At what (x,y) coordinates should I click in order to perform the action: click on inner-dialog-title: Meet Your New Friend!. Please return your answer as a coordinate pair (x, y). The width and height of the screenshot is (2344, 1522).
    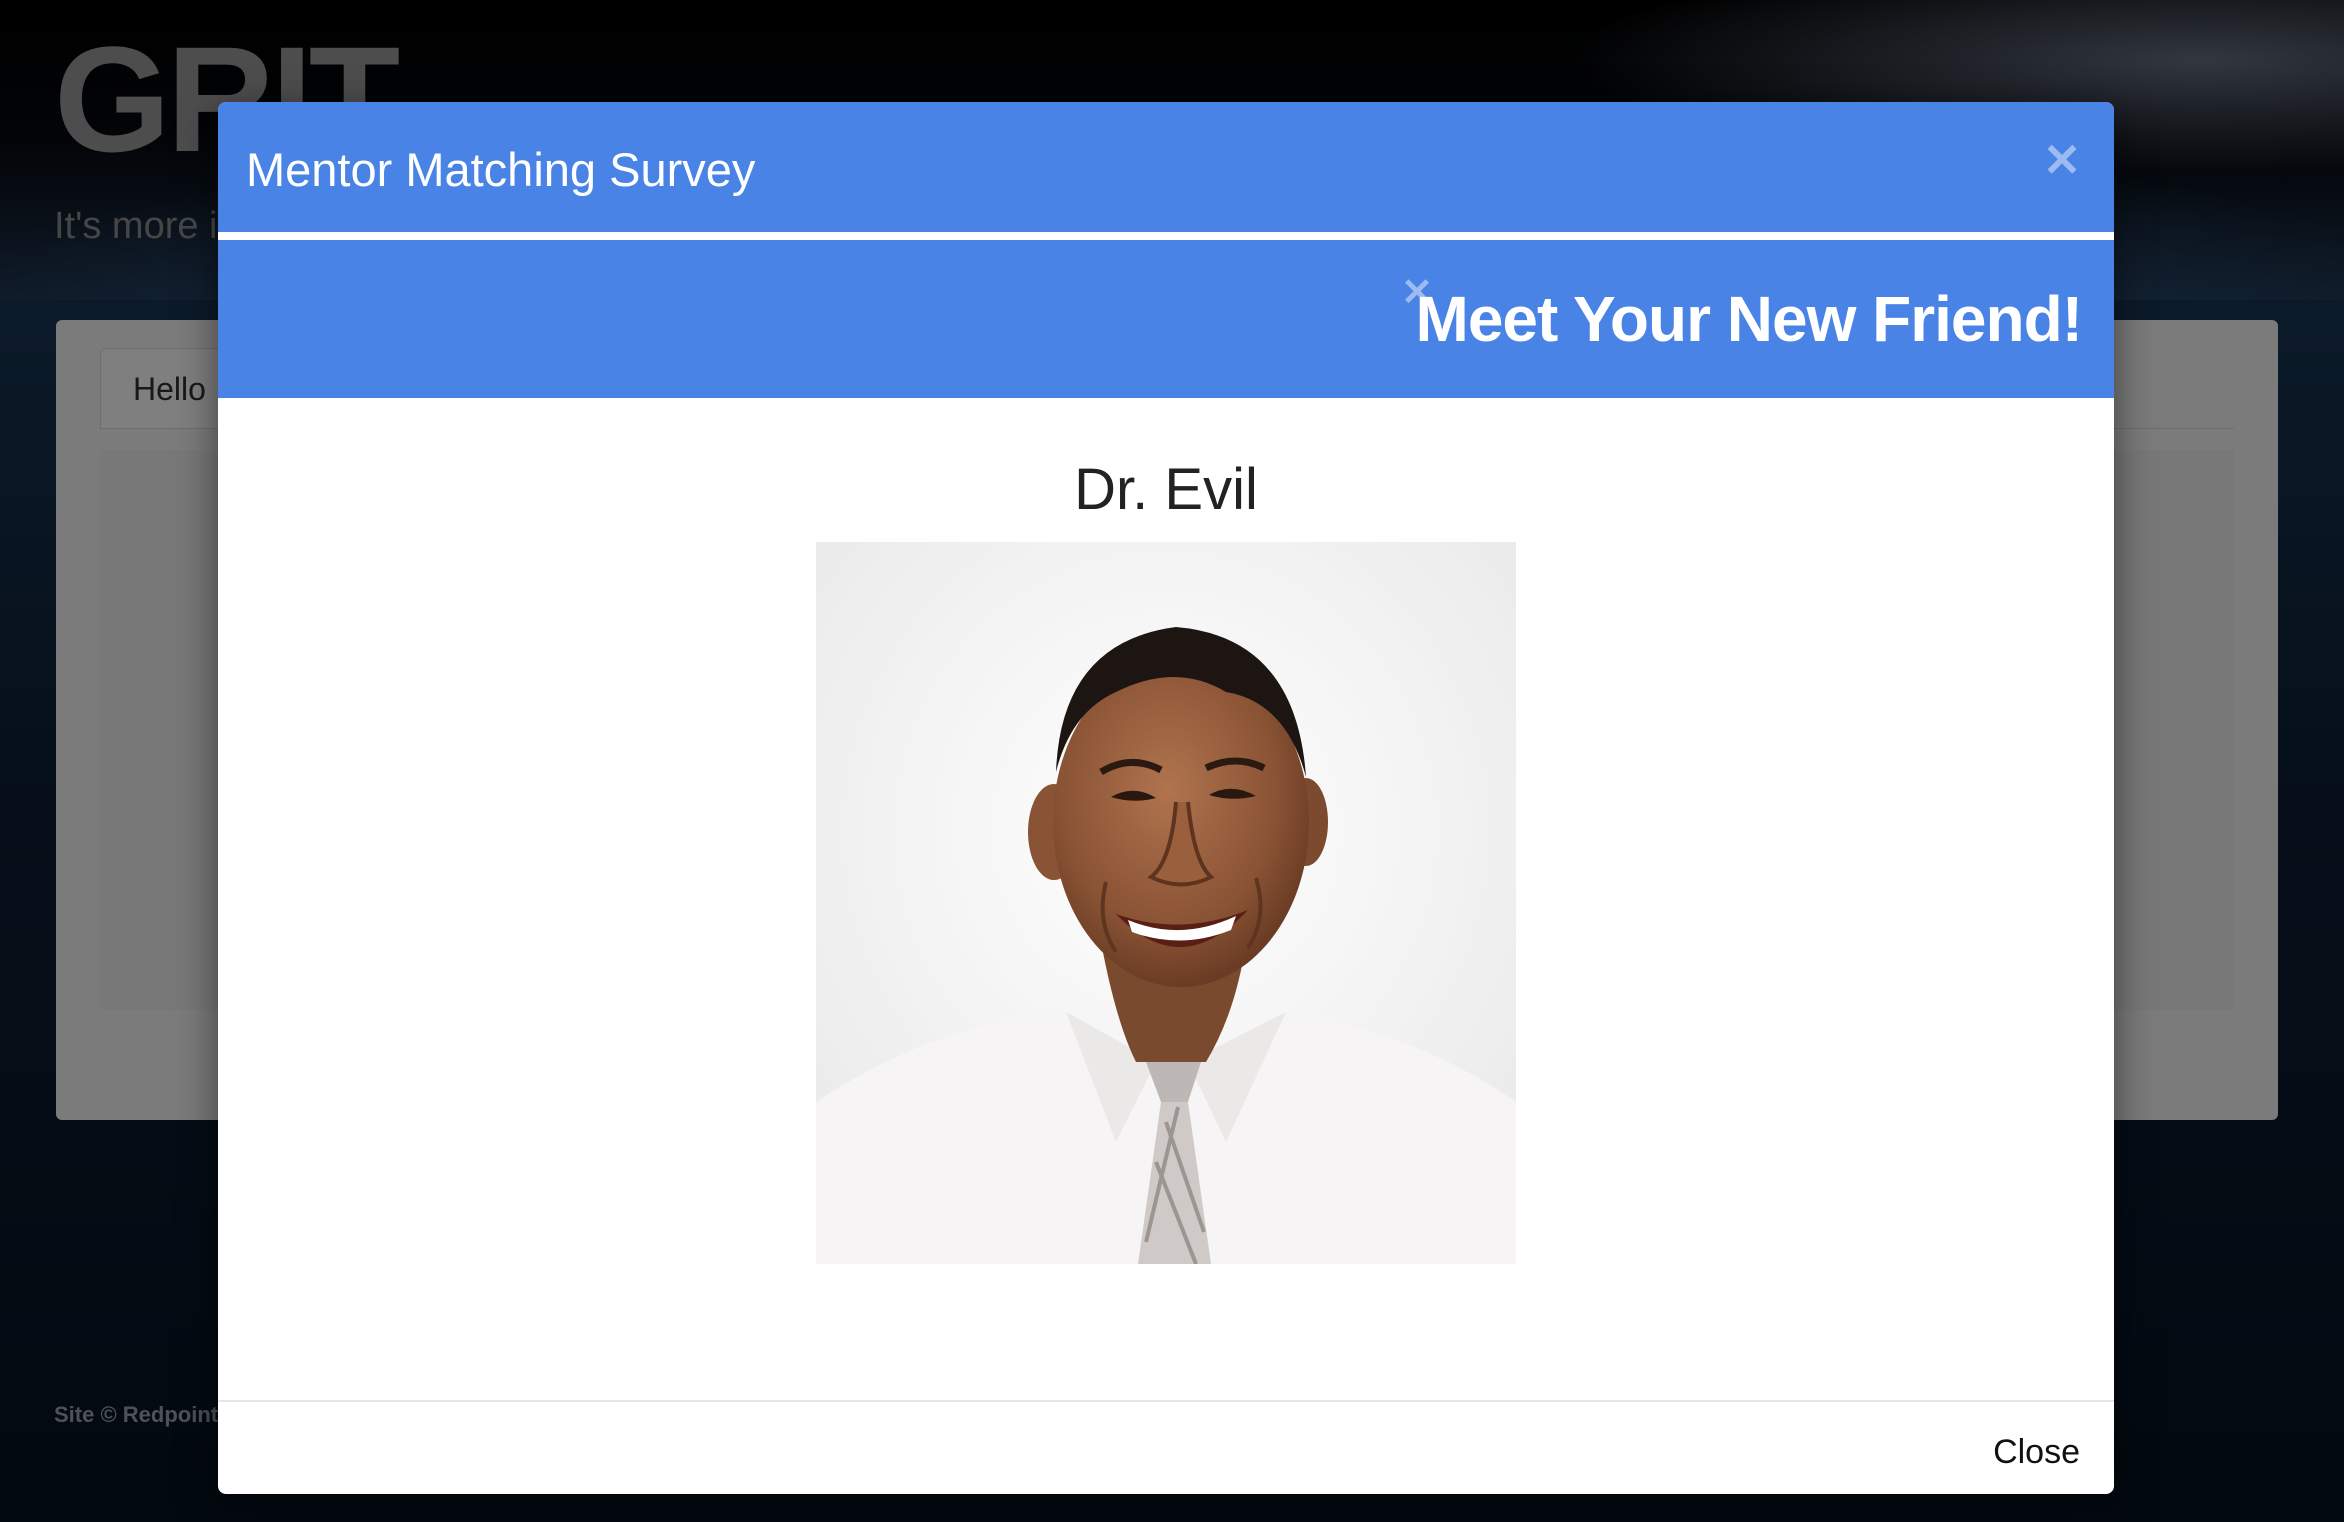
    Looking at the image, I should click on (1749, 319).